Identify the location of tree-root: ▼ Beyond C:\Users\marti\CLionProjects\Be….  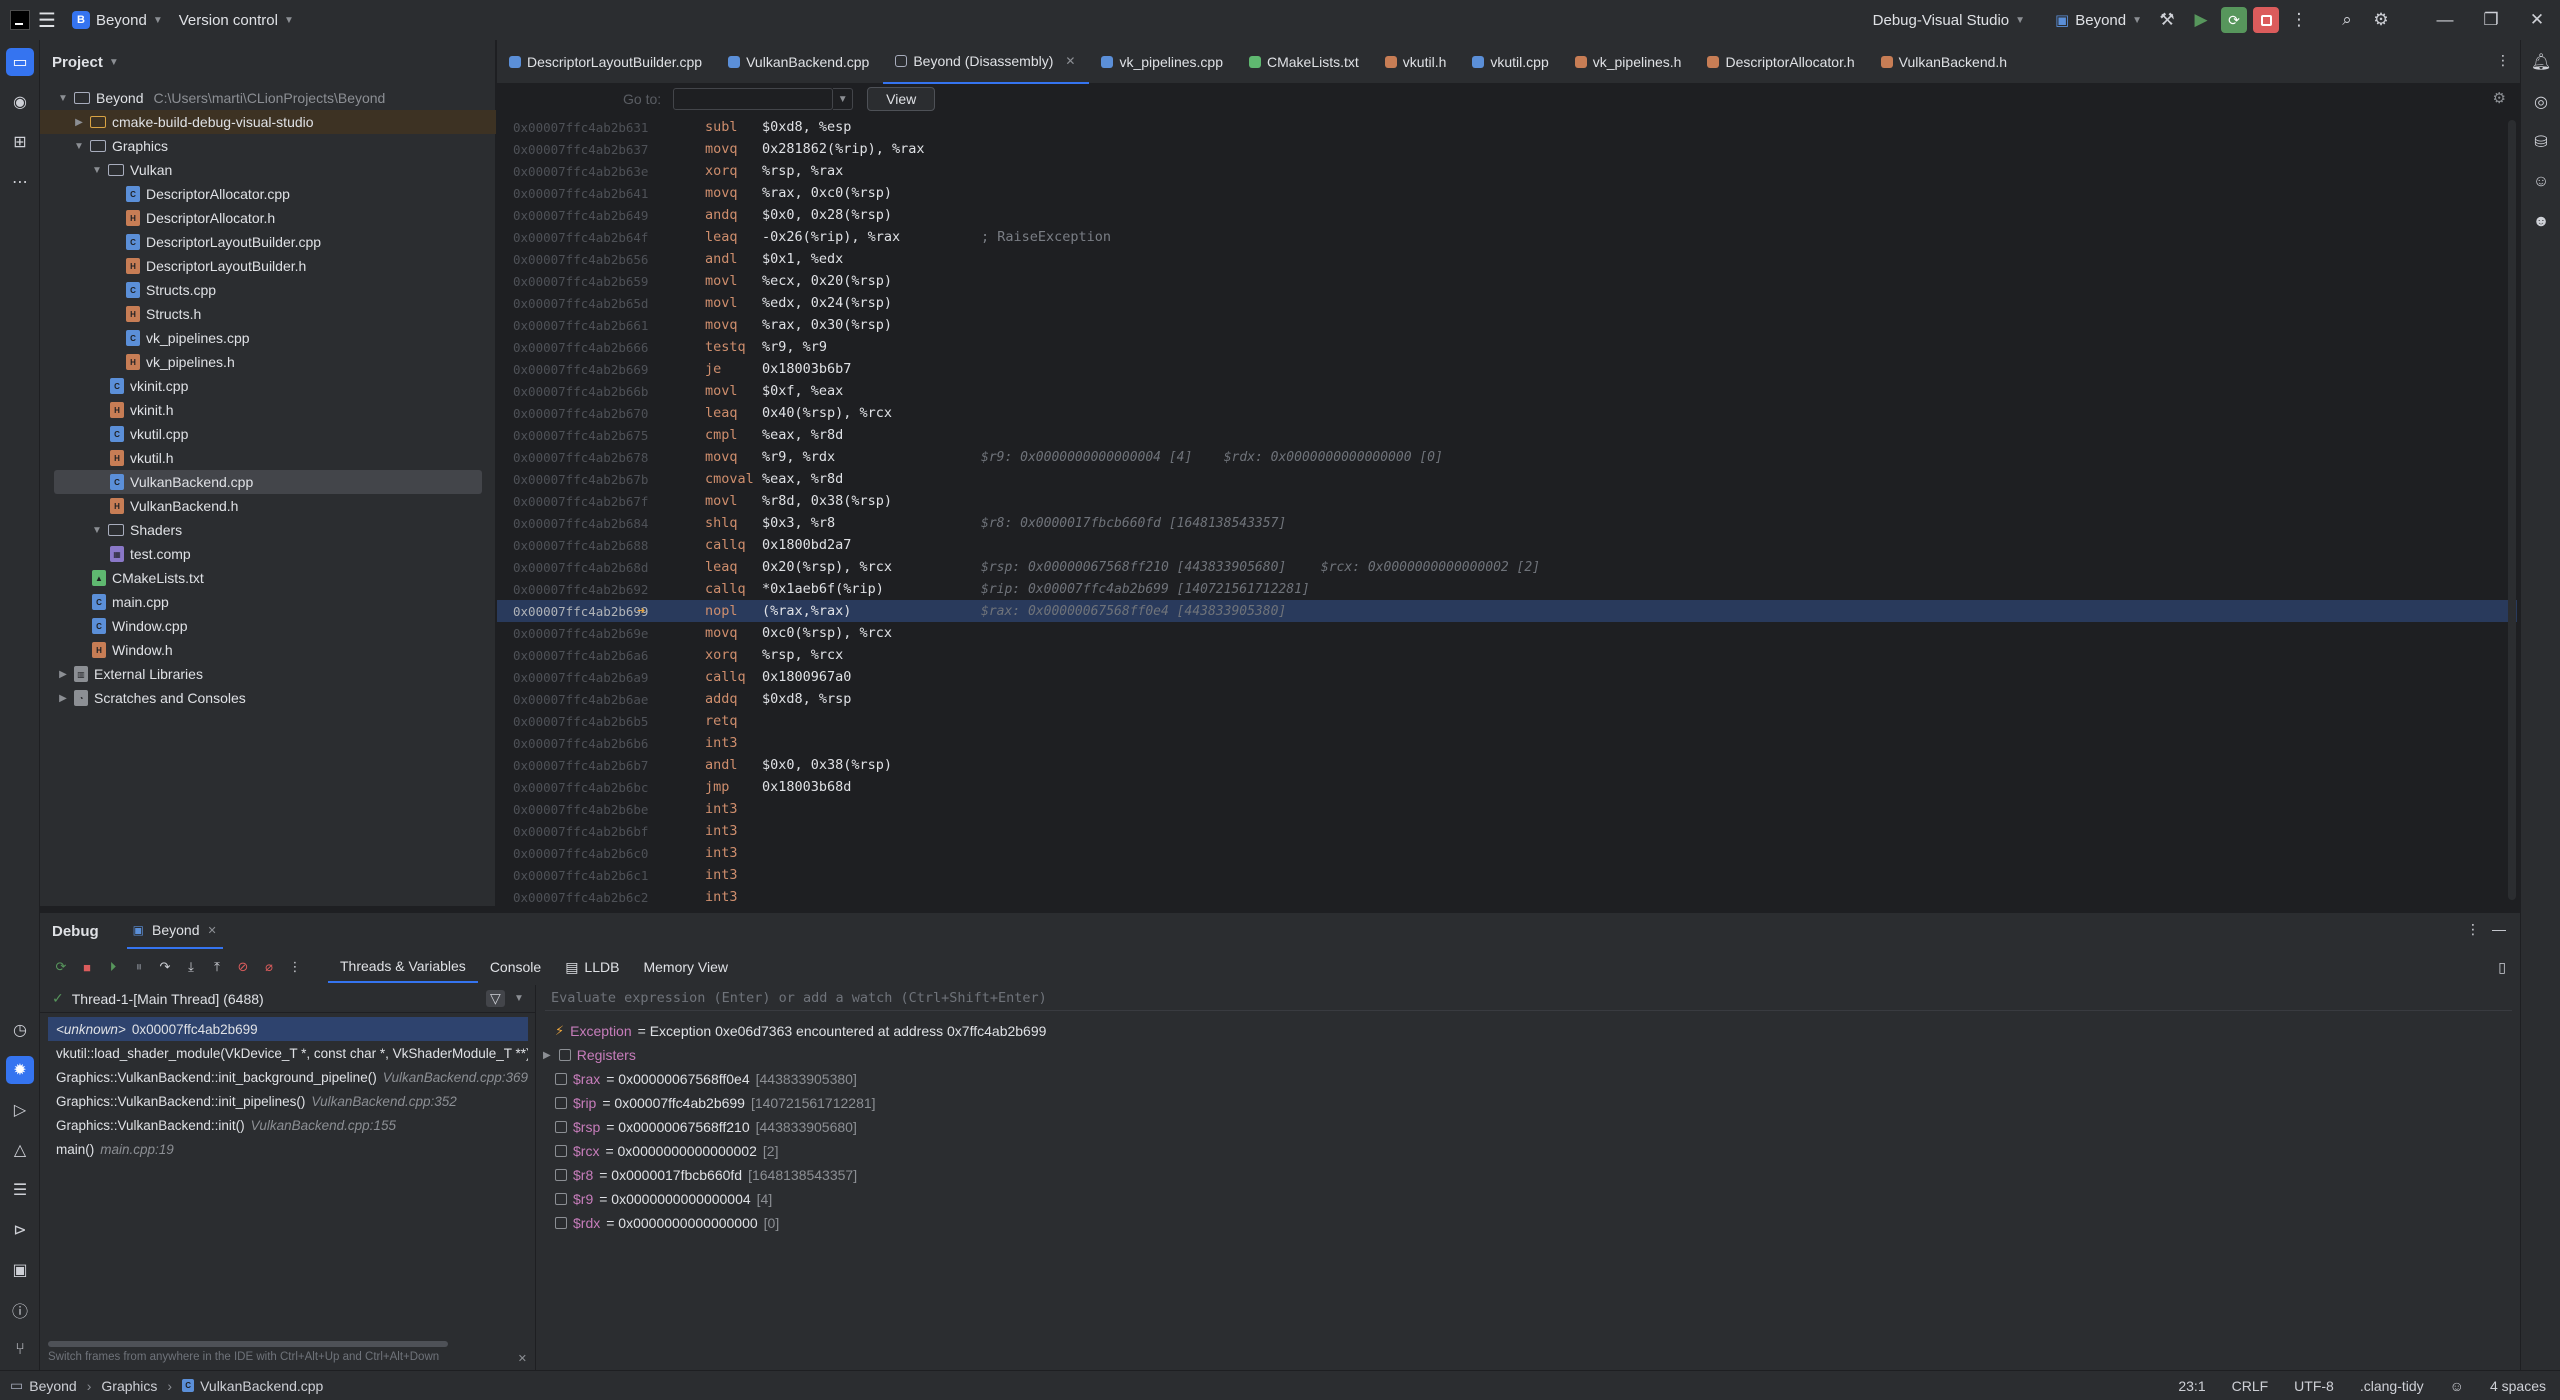
(274, 98).